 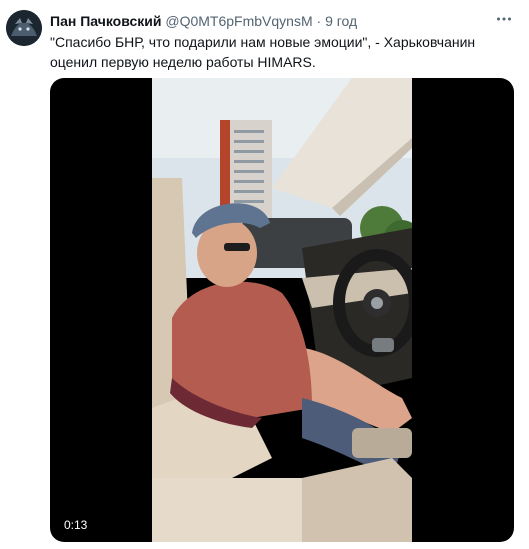 What do you see at coordinates (504, 20) in the screenshot?
I see `more-icon` at bounding box center [504, 20].